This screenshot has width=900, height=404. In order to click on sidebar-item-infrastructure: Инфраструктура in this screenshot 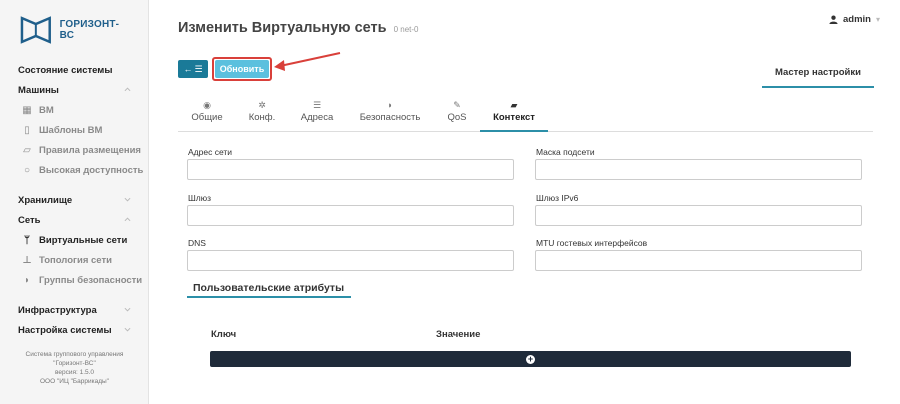, I will do `click(74, 310)`.